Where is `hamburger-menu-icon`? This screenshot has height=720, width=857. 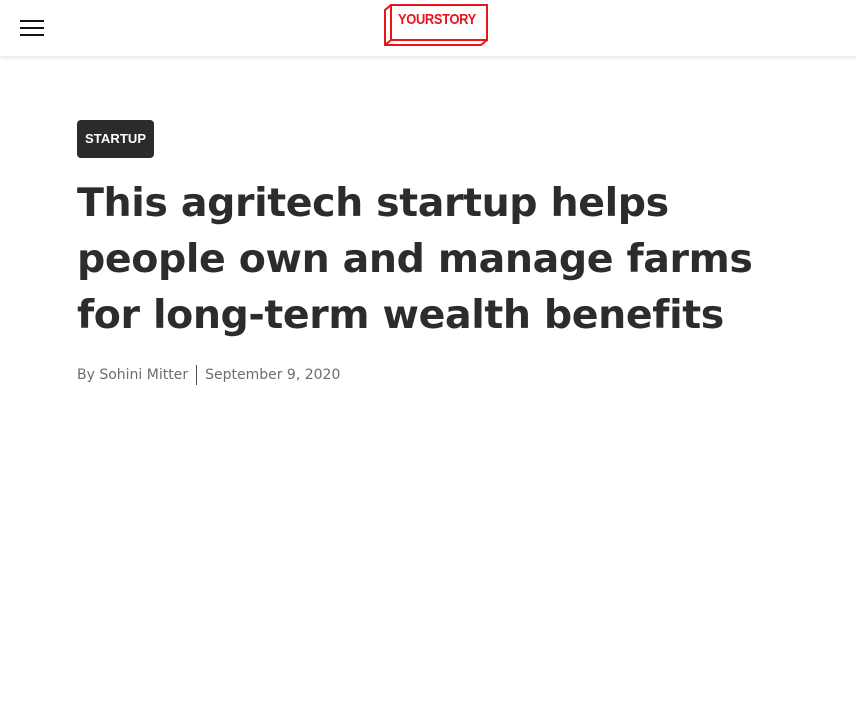 hamburger-menu-icon is located at coordinates (32, 28).